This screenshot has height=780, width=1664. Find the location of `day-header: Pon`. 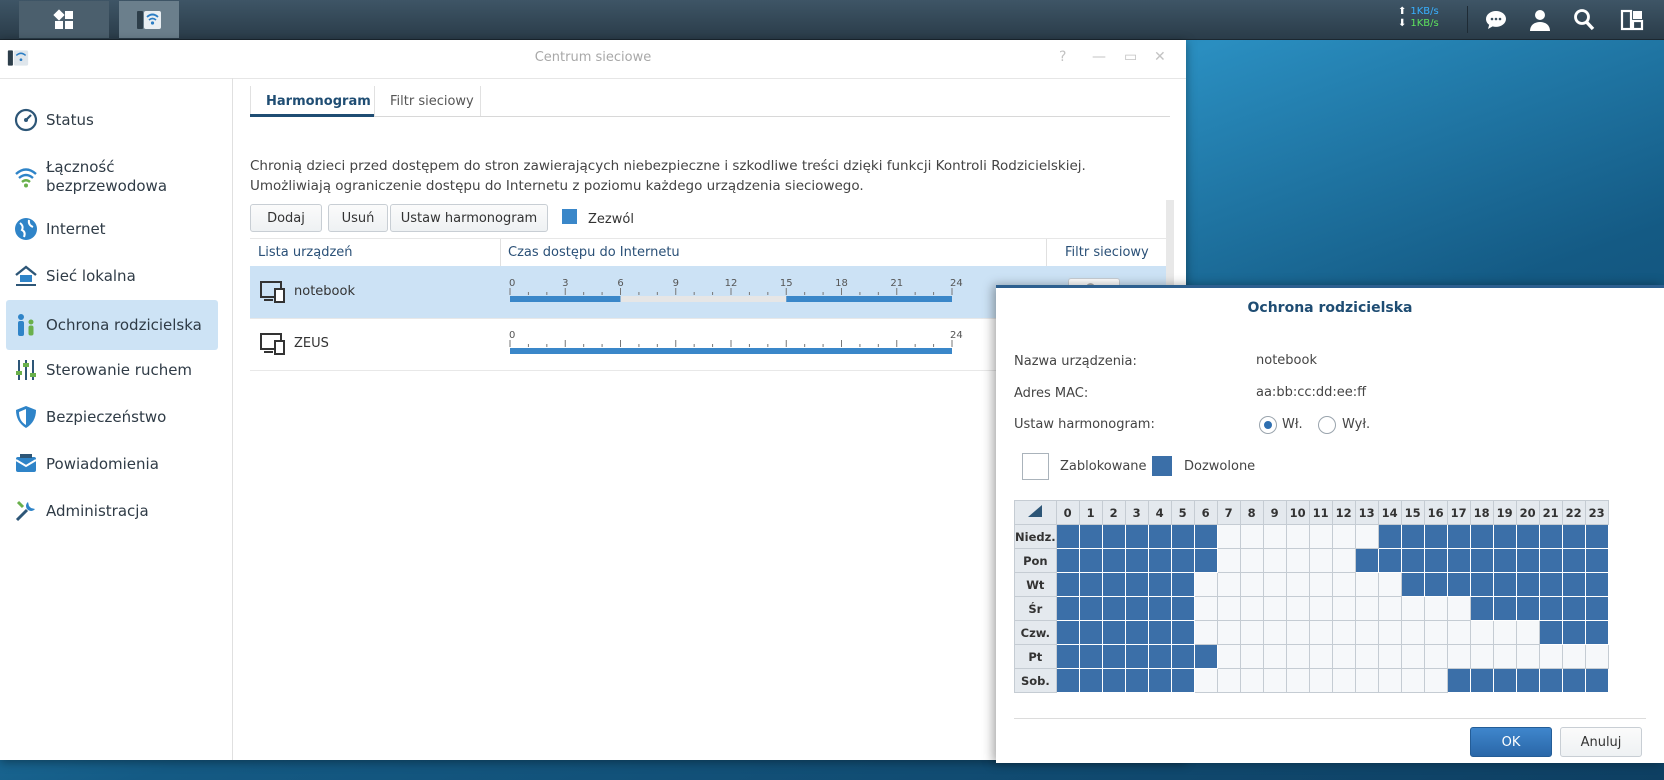

day-header: Pon is located at coordinates (1035, 560).